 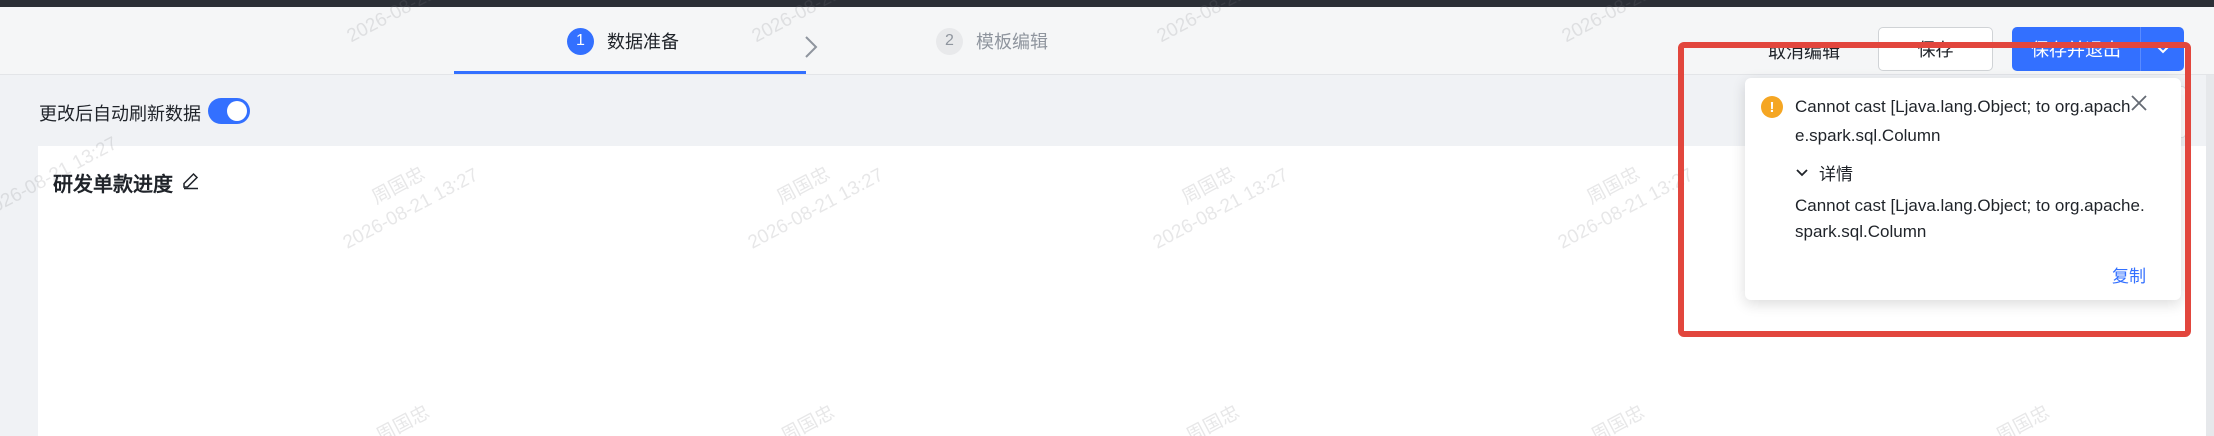 I want to click on step-number: 1, so click(x=580, y=41).